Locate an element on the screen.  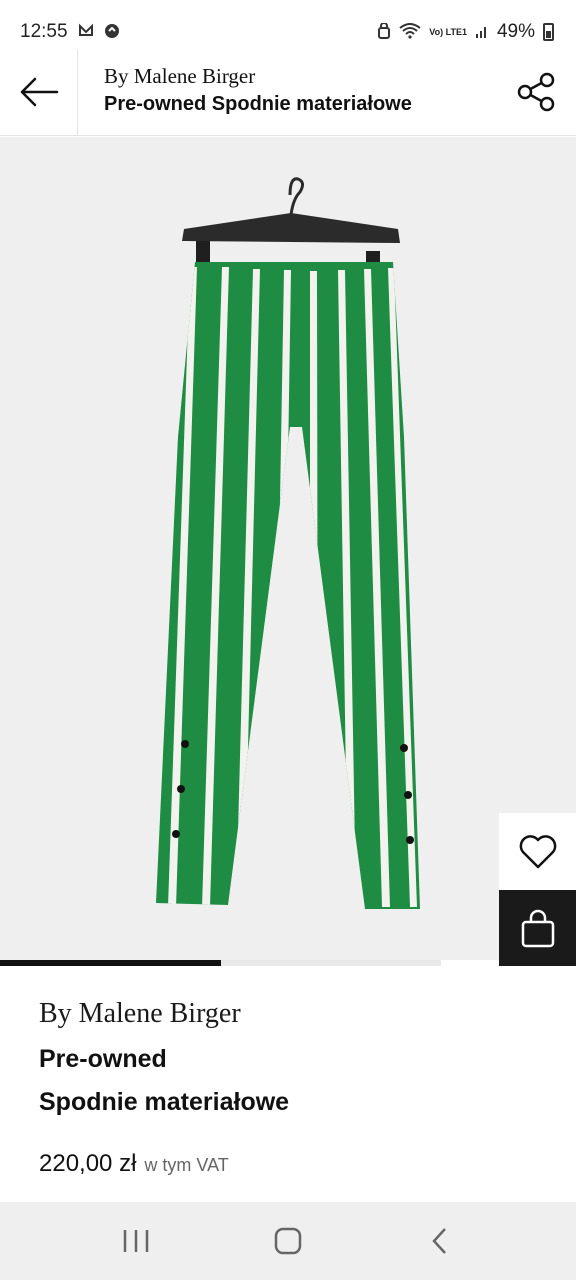
product-name-line2: Spodnie materiałowe is located at coordinates (164, 1102).